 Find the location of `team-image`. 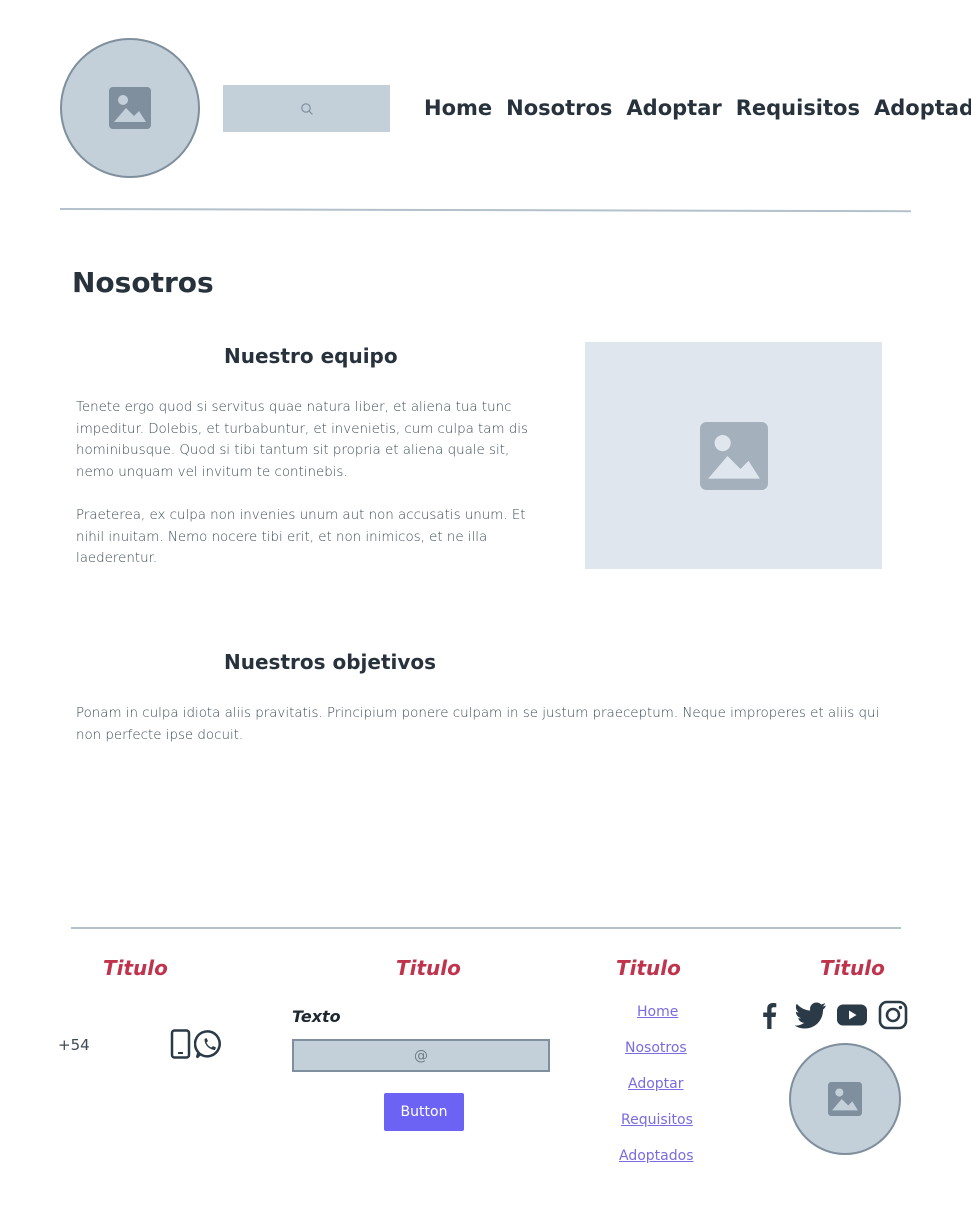

team-image is located at coordinates (733, 455).